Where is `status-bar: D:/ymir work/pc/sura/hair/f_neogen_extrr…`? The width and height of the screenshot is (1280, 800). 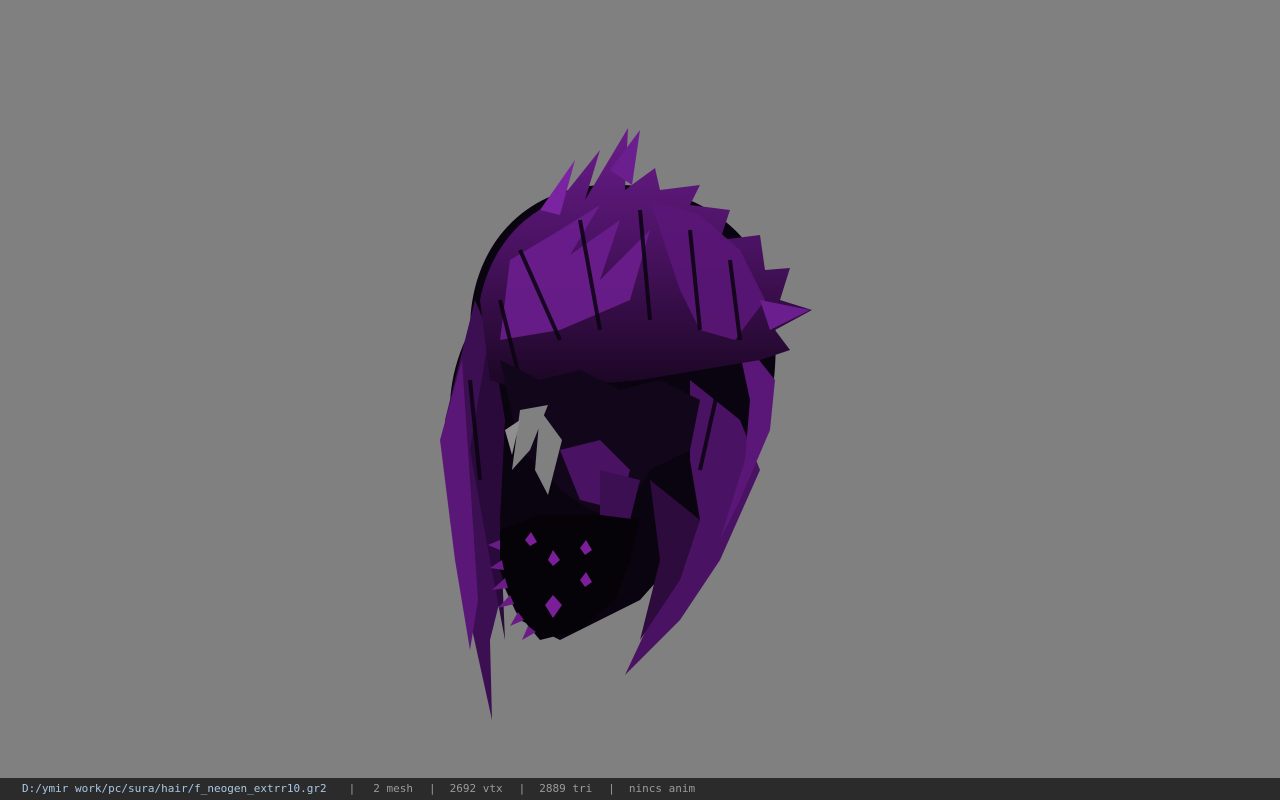 status-bar: D:/ymir work/pc/sura/hair/f_neogen_extrr… is located at coordinates (640, 789).